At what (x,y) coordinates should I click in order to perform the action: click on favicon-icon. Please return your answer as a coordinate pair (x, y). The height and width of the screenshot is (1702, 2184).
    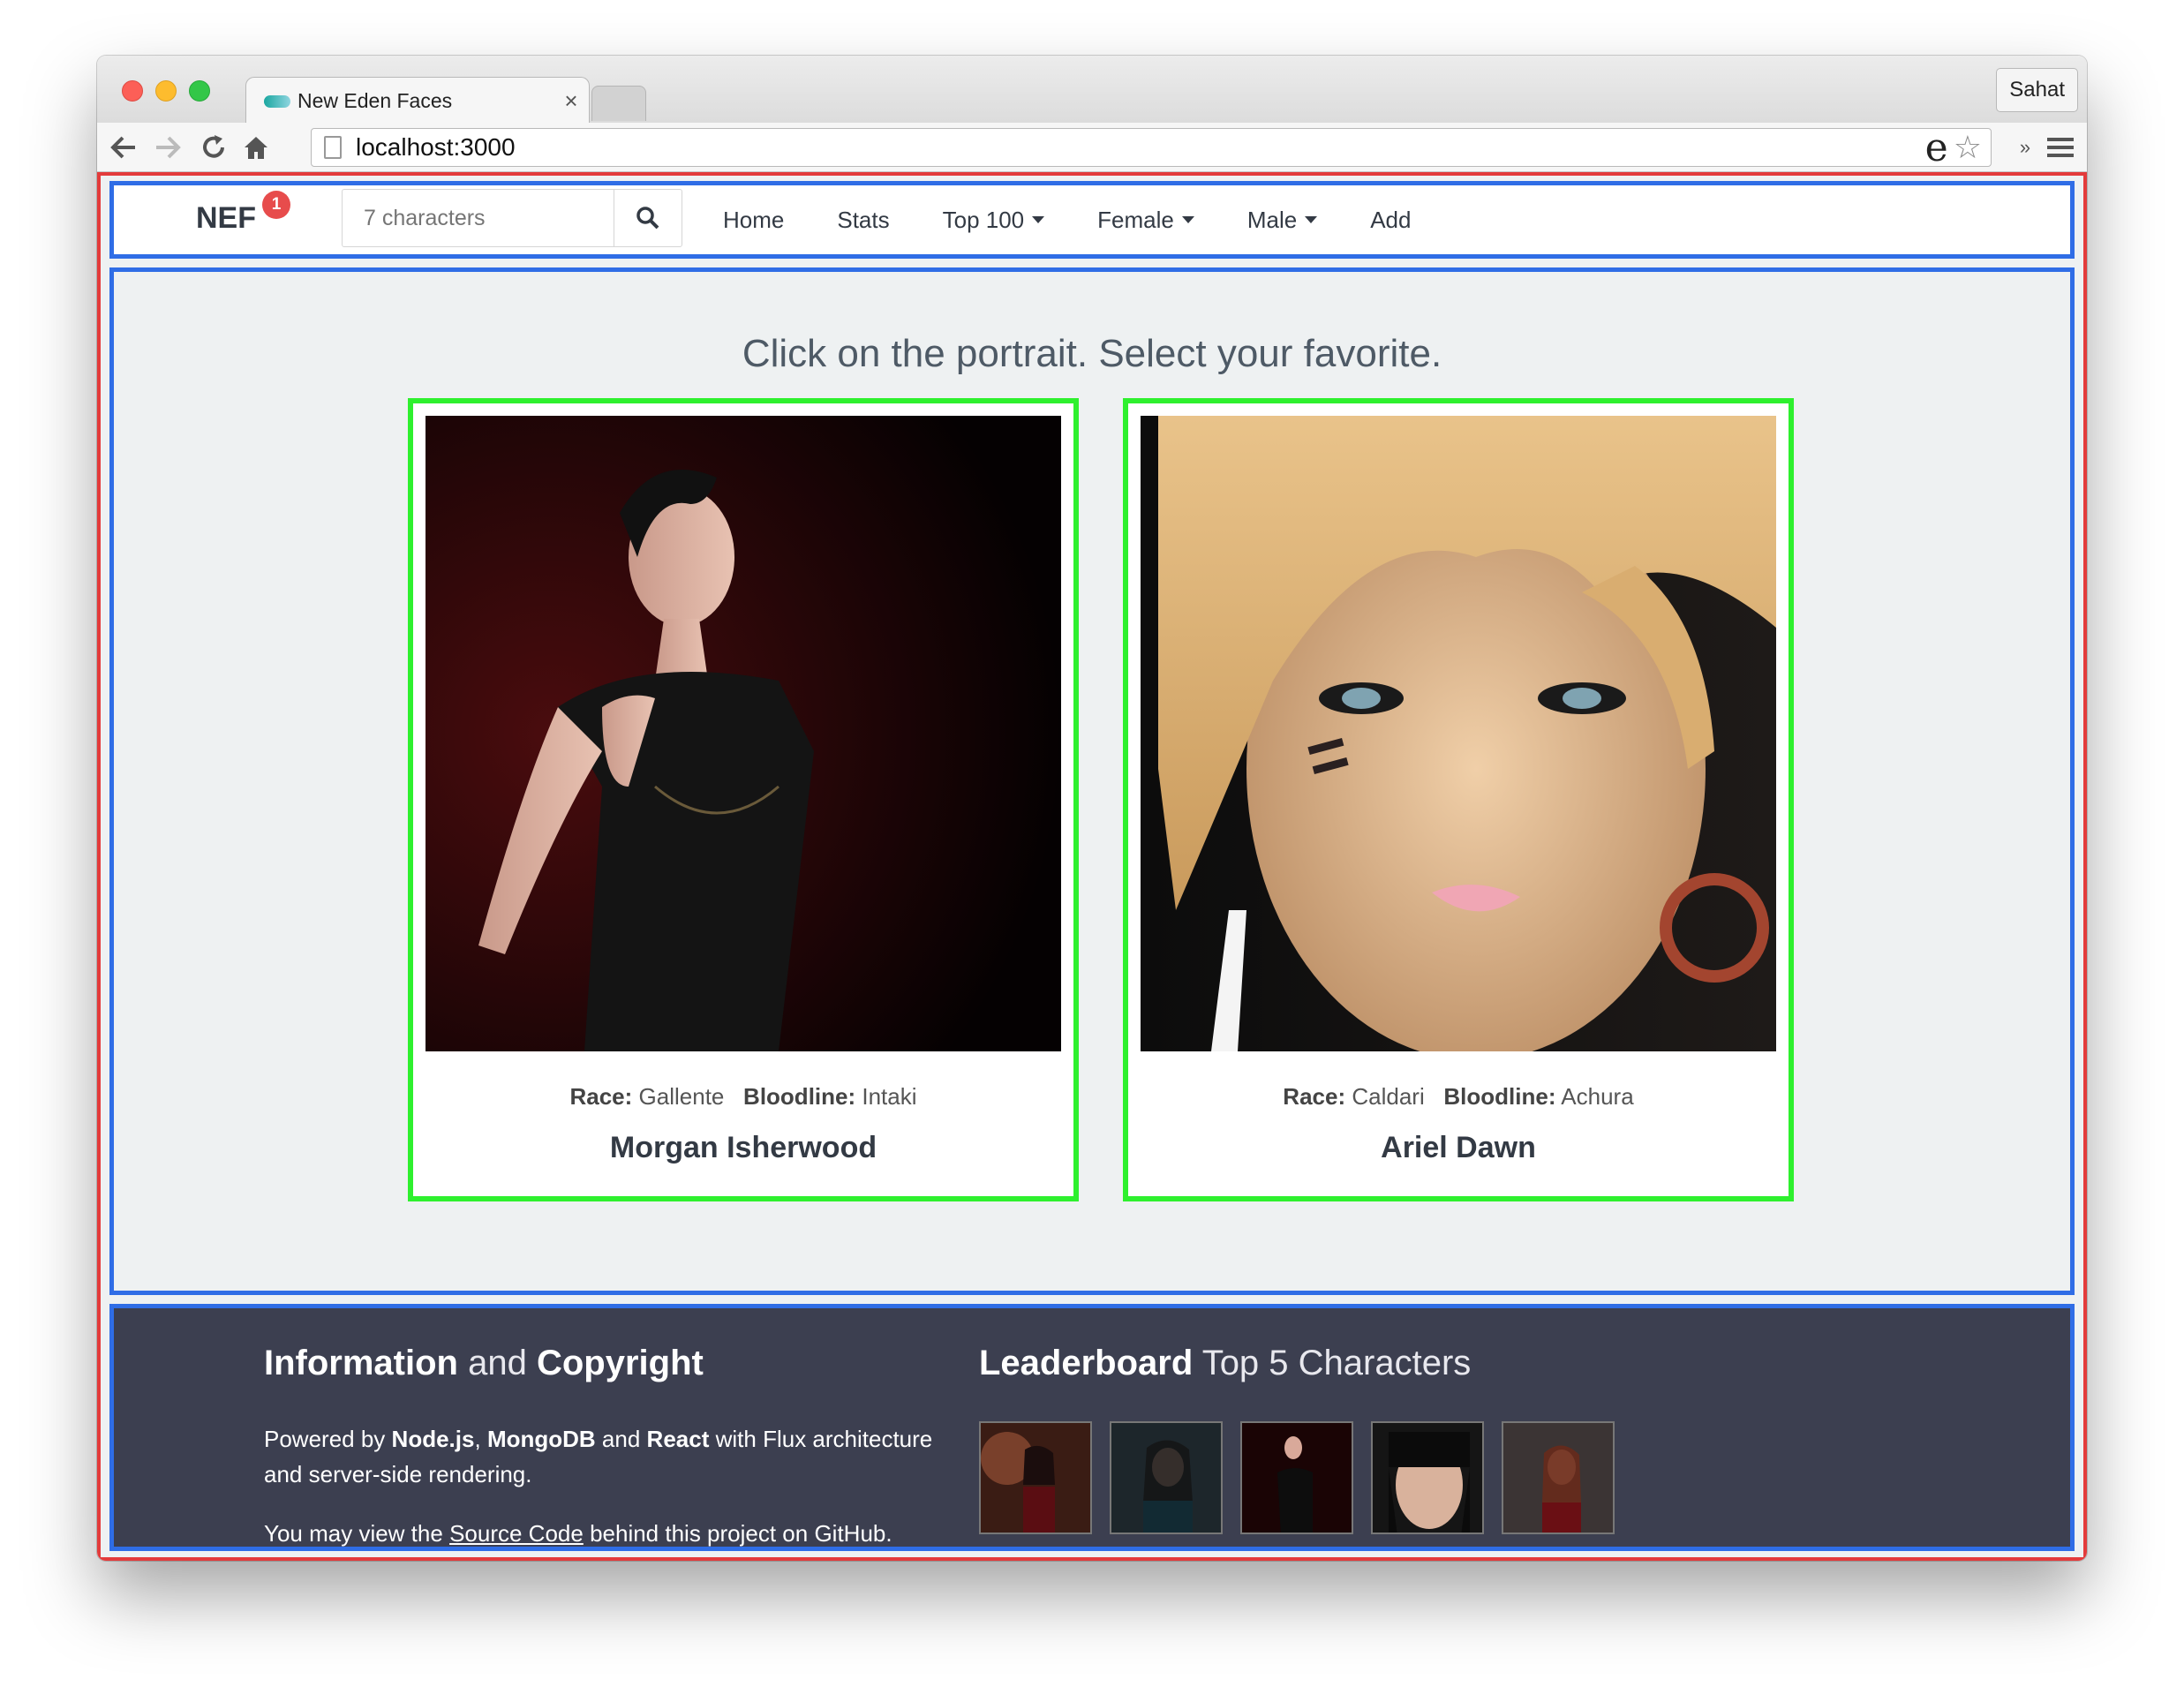
    Looking at the image, I should click on (277, 101).